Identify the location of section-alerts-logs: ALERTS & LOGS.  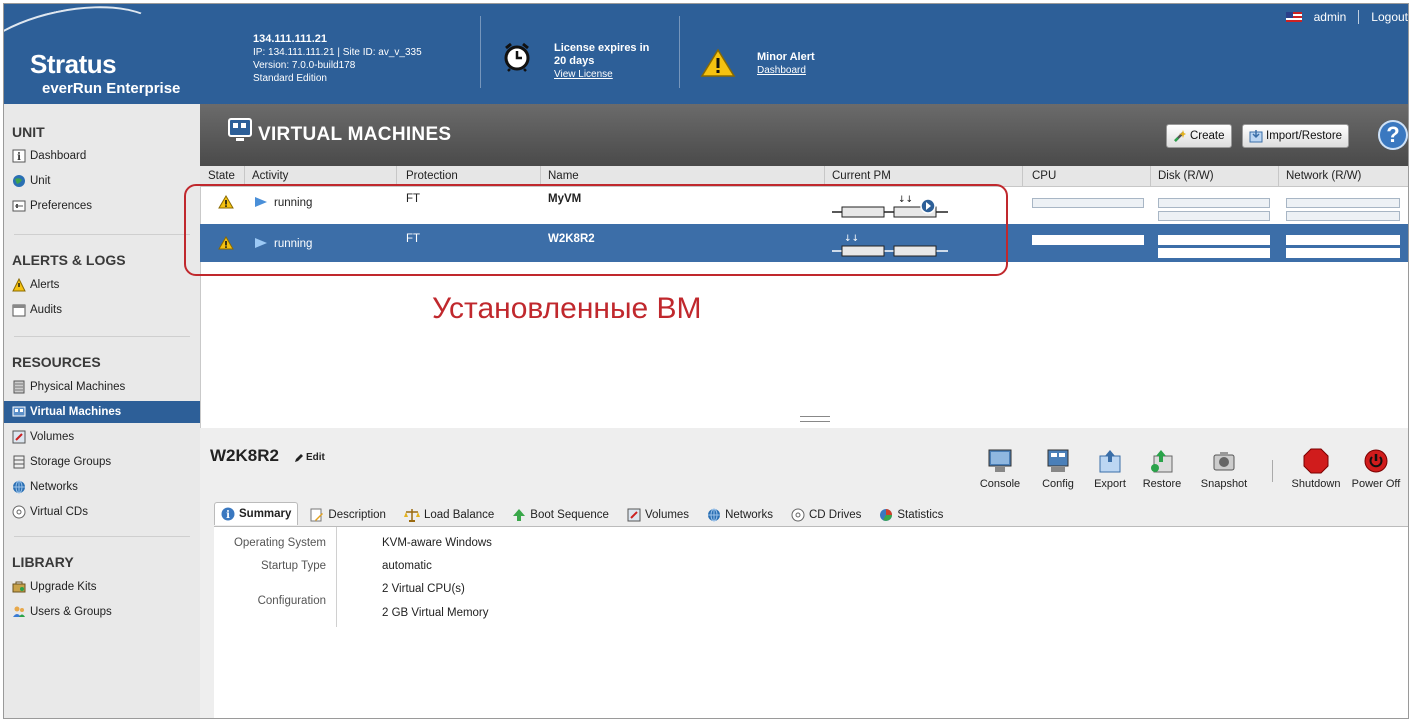
(69, 260).